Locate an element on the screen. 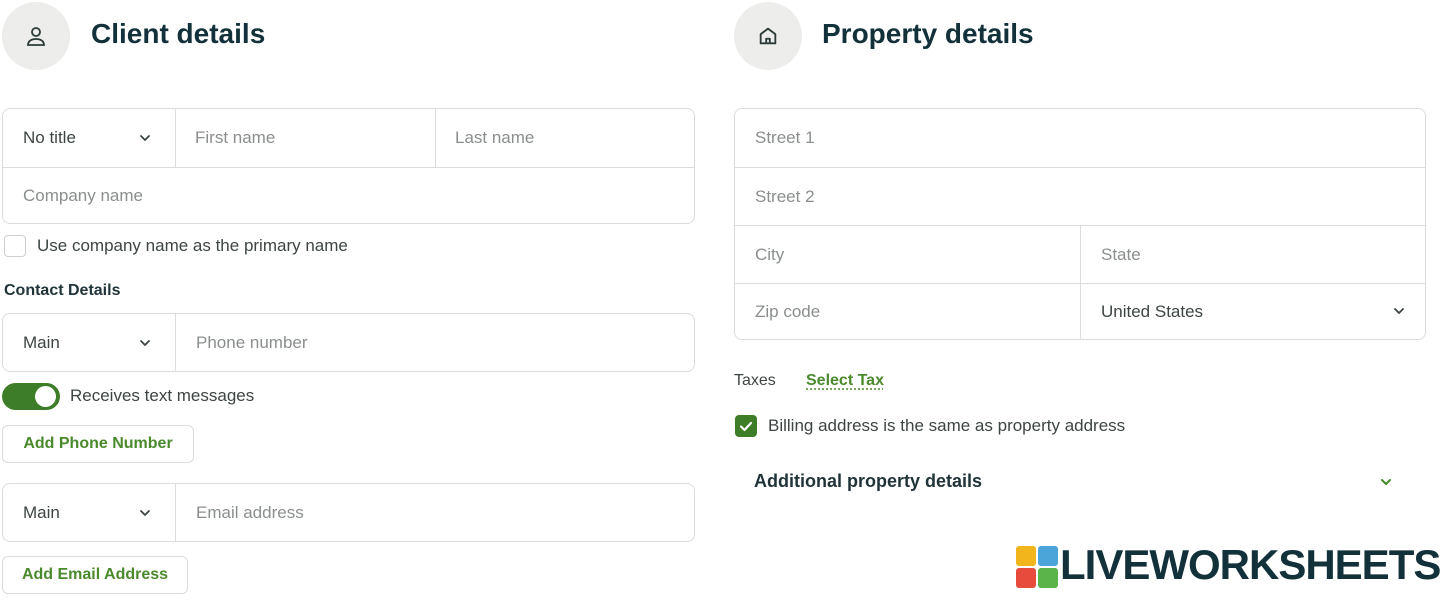 This screenshot has height=601, width=1447. additional-details-toggle: Additional property details is located at coordinates (1080, 482).